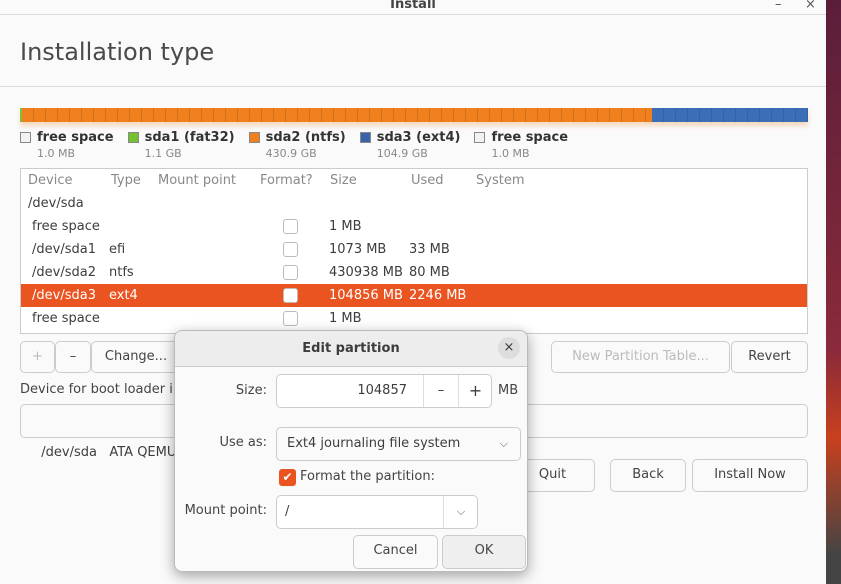 Image resolution: width=841 pixels, height=584 pixels. Describe the element at coordinates (429, 272) in the screenshot. I see `cell-used: 80 MB` at that location.